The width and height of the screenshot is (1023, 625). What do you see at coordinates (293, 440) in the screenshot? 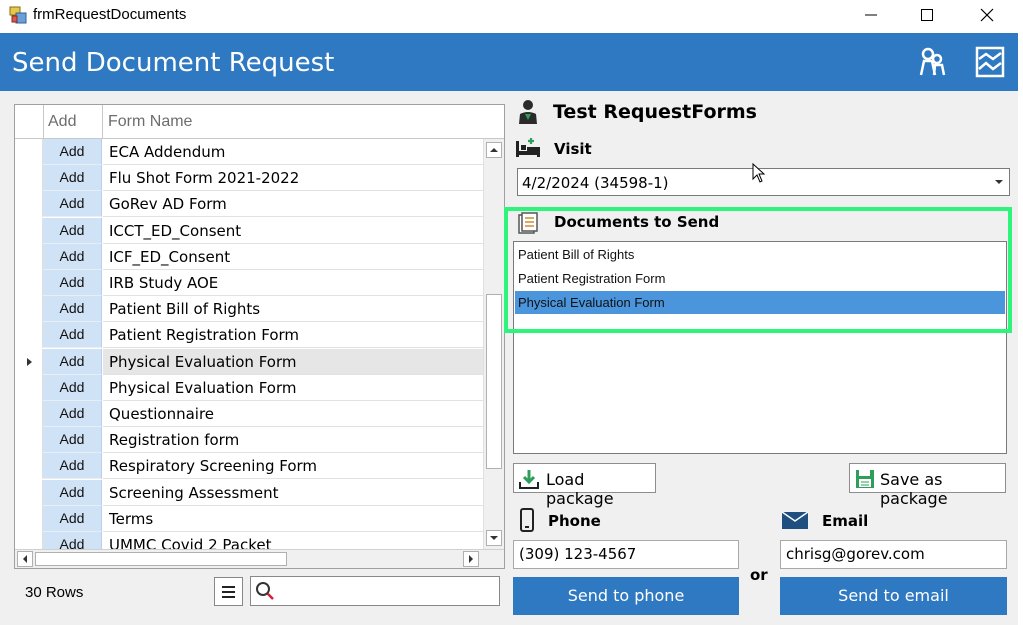
I see `form-name-cell: Registration form` at bounding box center [293, 440].